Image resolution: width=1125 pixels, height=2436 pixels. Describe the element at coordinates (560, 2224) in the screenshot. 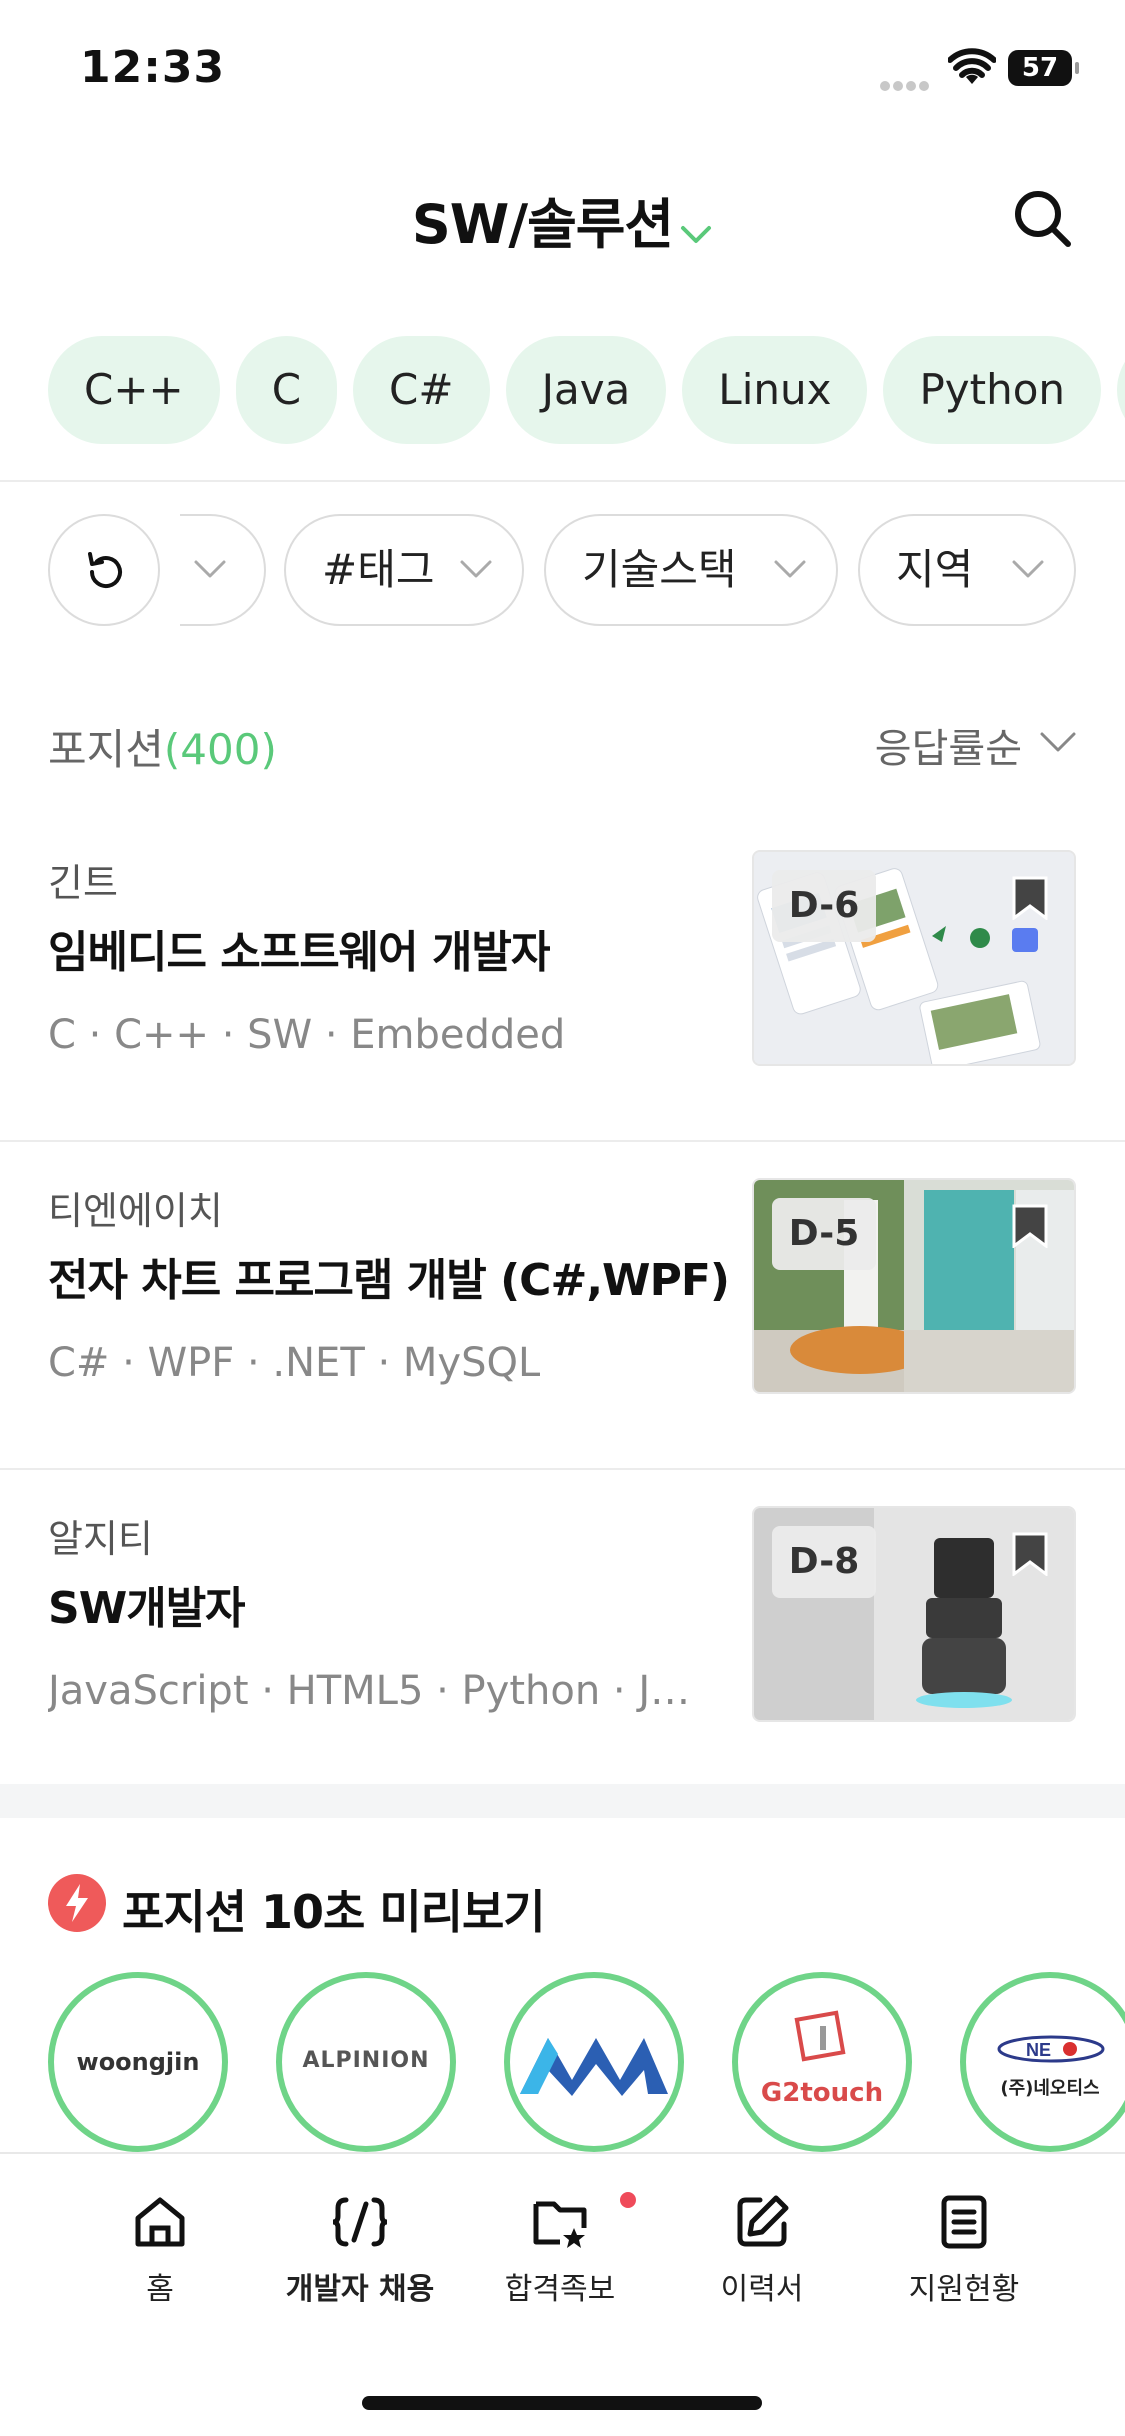

I see `folder-star-icon` at that location.